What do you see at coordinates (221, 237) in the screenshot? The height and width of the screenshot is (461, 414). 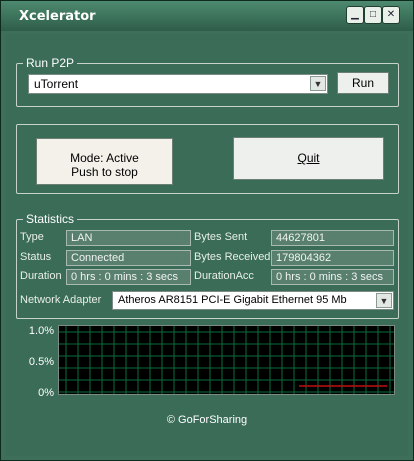 I see `bytes-sent-label: Bytes Sent` at bounding box center [221, 237].